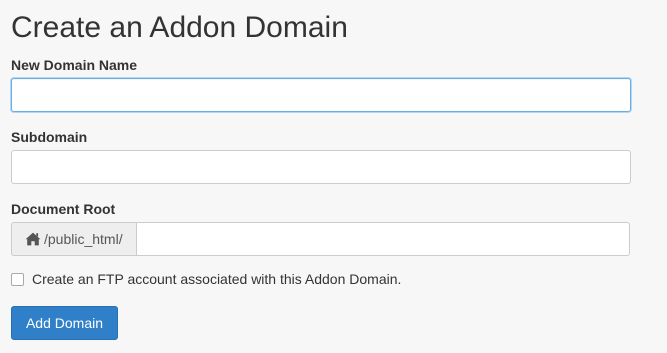  I want to click on new-domain-label: New Domain Name, so click(74, 65).